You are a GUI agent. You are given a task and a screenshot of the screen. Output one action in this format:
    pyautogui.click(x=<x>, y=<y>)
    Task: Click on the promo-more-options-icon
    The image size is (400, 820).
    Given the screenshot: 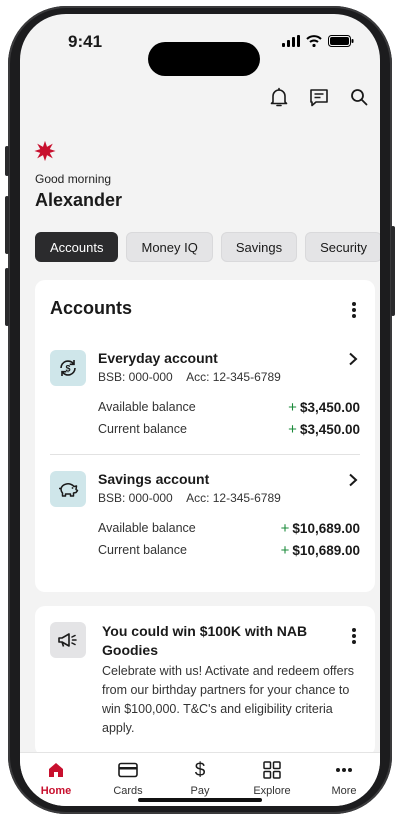 What is the action you would take?
    pyautogui.click(x=354, y=636)
    